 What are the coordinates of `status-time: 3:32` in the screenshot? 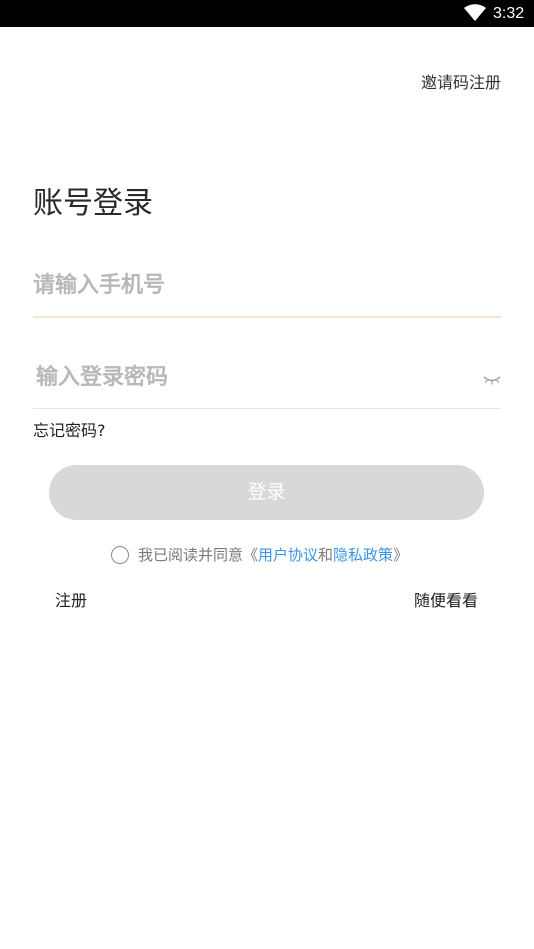 It's located at (509, 13).